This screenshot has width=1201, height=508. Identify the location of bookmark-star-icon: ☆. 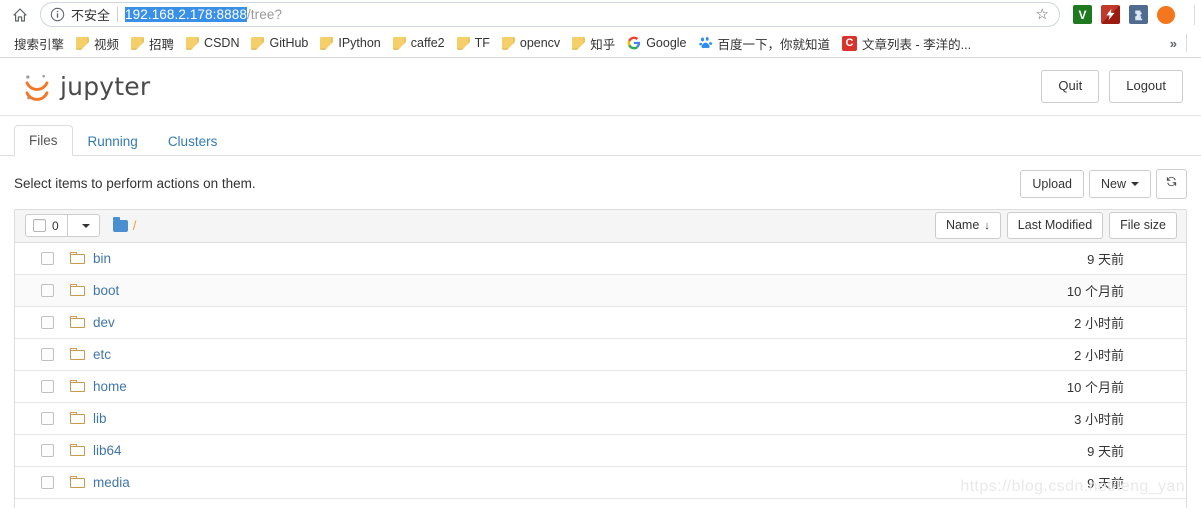
(1038, 14).